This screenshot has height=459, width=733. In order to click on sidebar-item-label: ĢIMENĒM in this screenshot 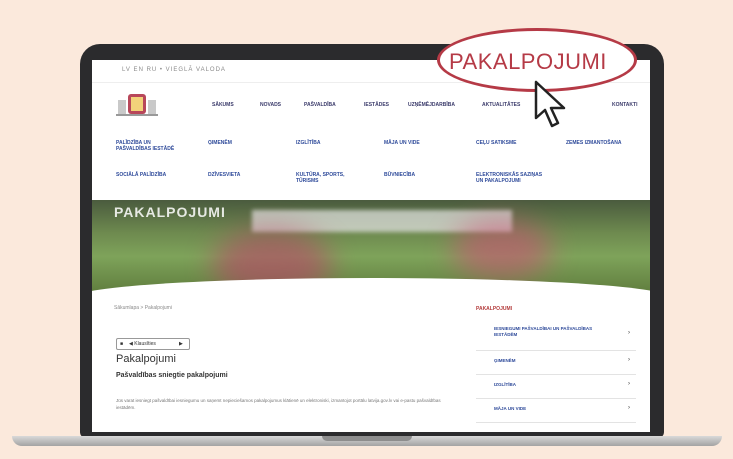, I will do `click(505, 360)`.